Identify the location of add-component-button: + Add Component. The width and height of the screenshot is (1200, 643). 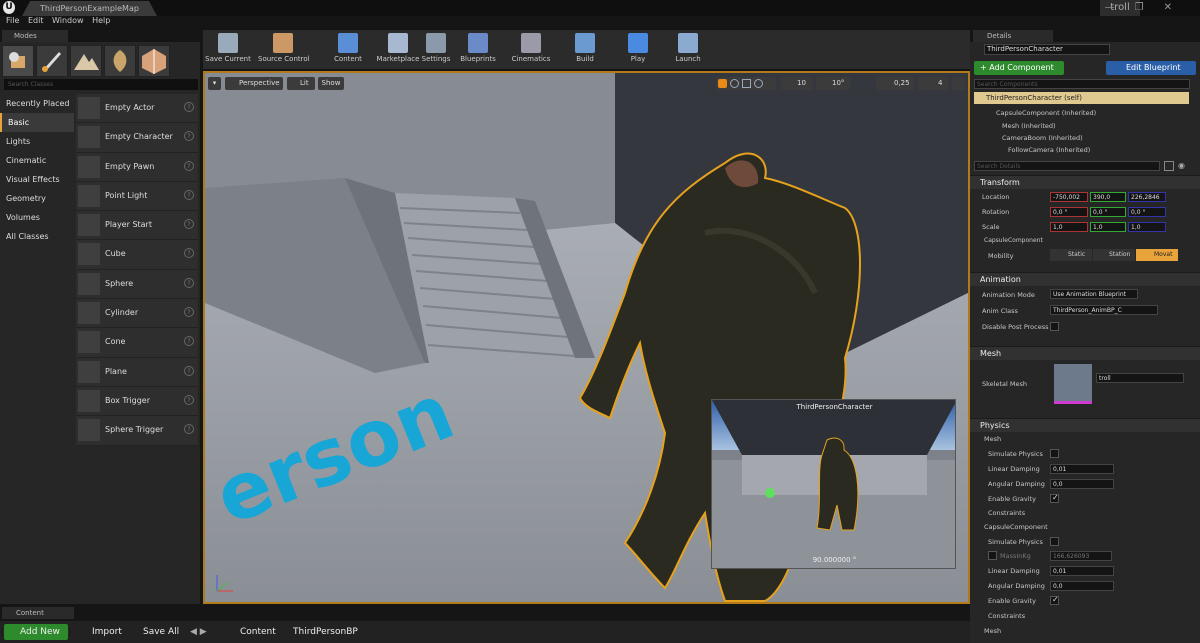
(1019, 68).